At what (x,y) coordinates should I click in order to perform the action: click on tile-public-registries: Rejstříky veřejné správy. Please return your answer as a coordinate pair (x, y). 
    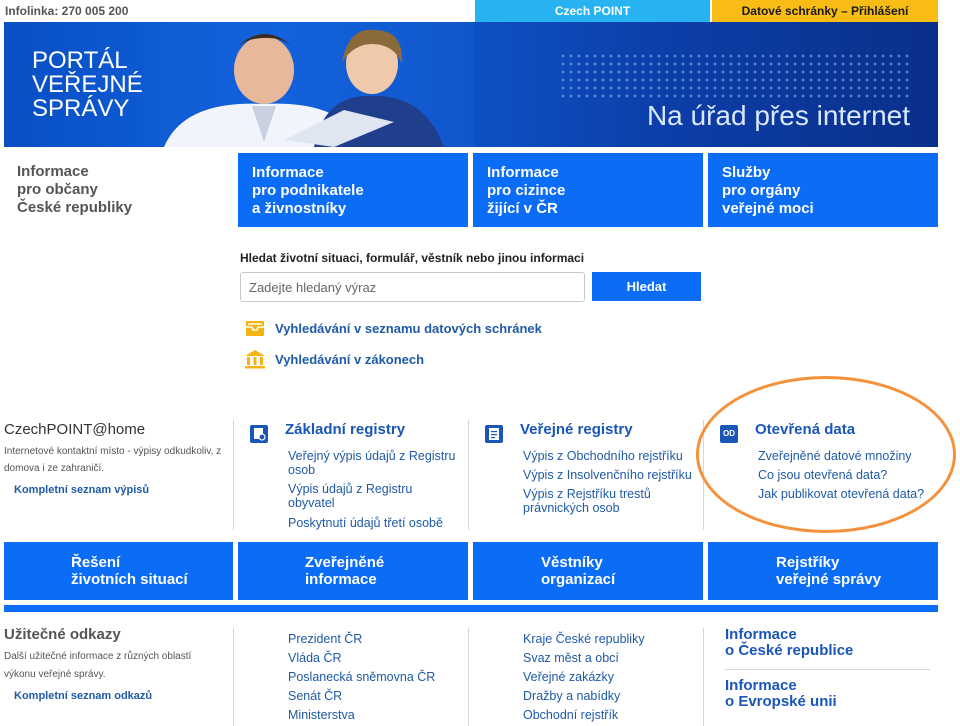
    Looking at the image, I should click on (823, 571).